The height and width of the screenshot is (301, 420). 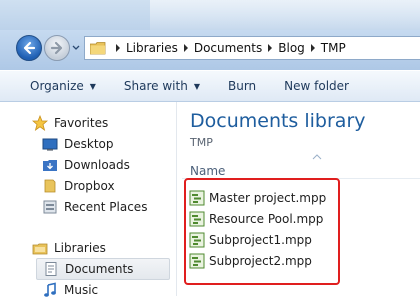 I want to click on new-folder-button: New folder, so click(x=316, y=86).